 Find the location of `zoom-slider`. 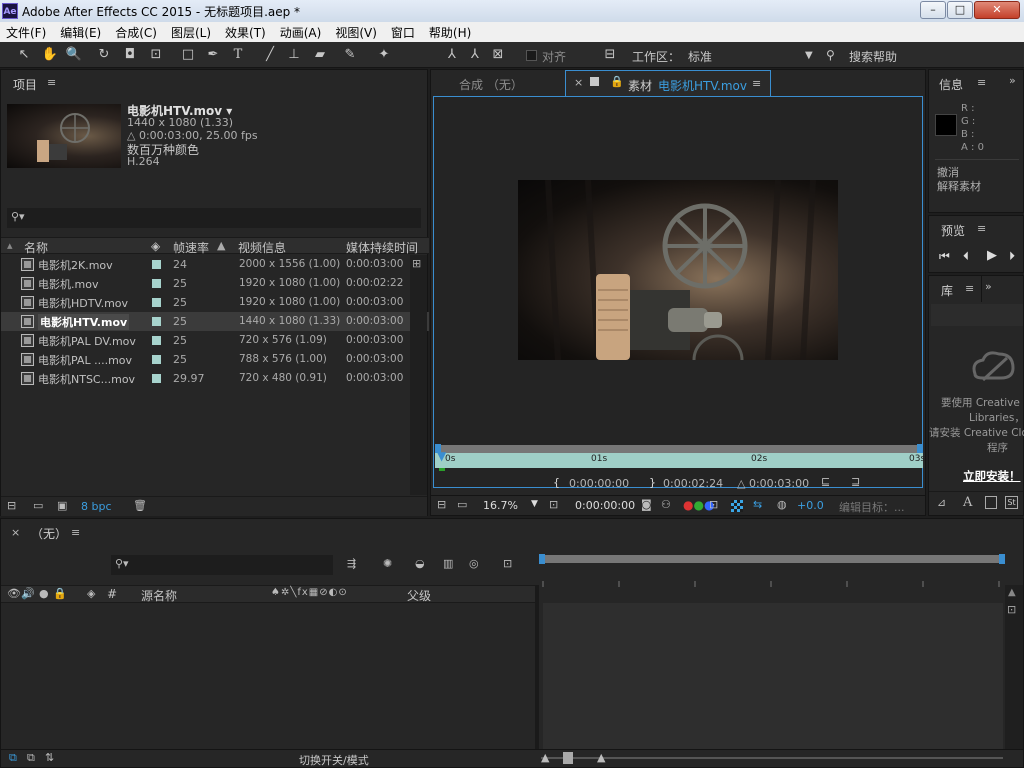

zoom-slider is located at coordinates (772, 758).